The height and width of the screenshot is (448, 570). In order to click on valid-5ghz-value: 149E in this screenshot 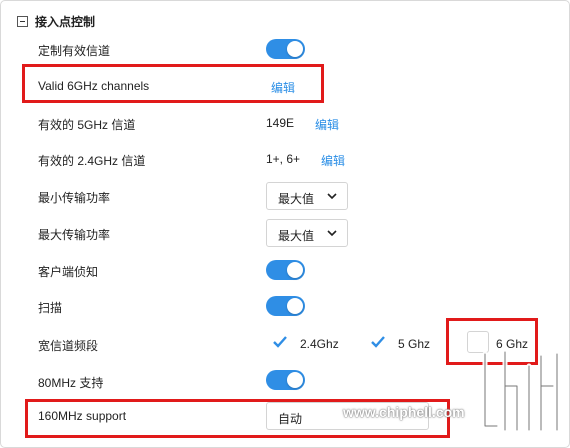, I will do `click(280, 123)`.